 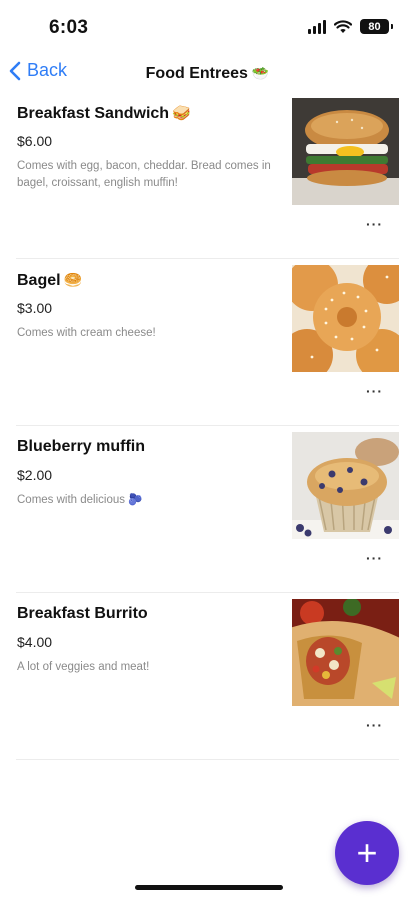 What do you see at coordinates (35, 308) in the screenshot?
I see `item-price: $3.00` at bounding box center [35, 308].